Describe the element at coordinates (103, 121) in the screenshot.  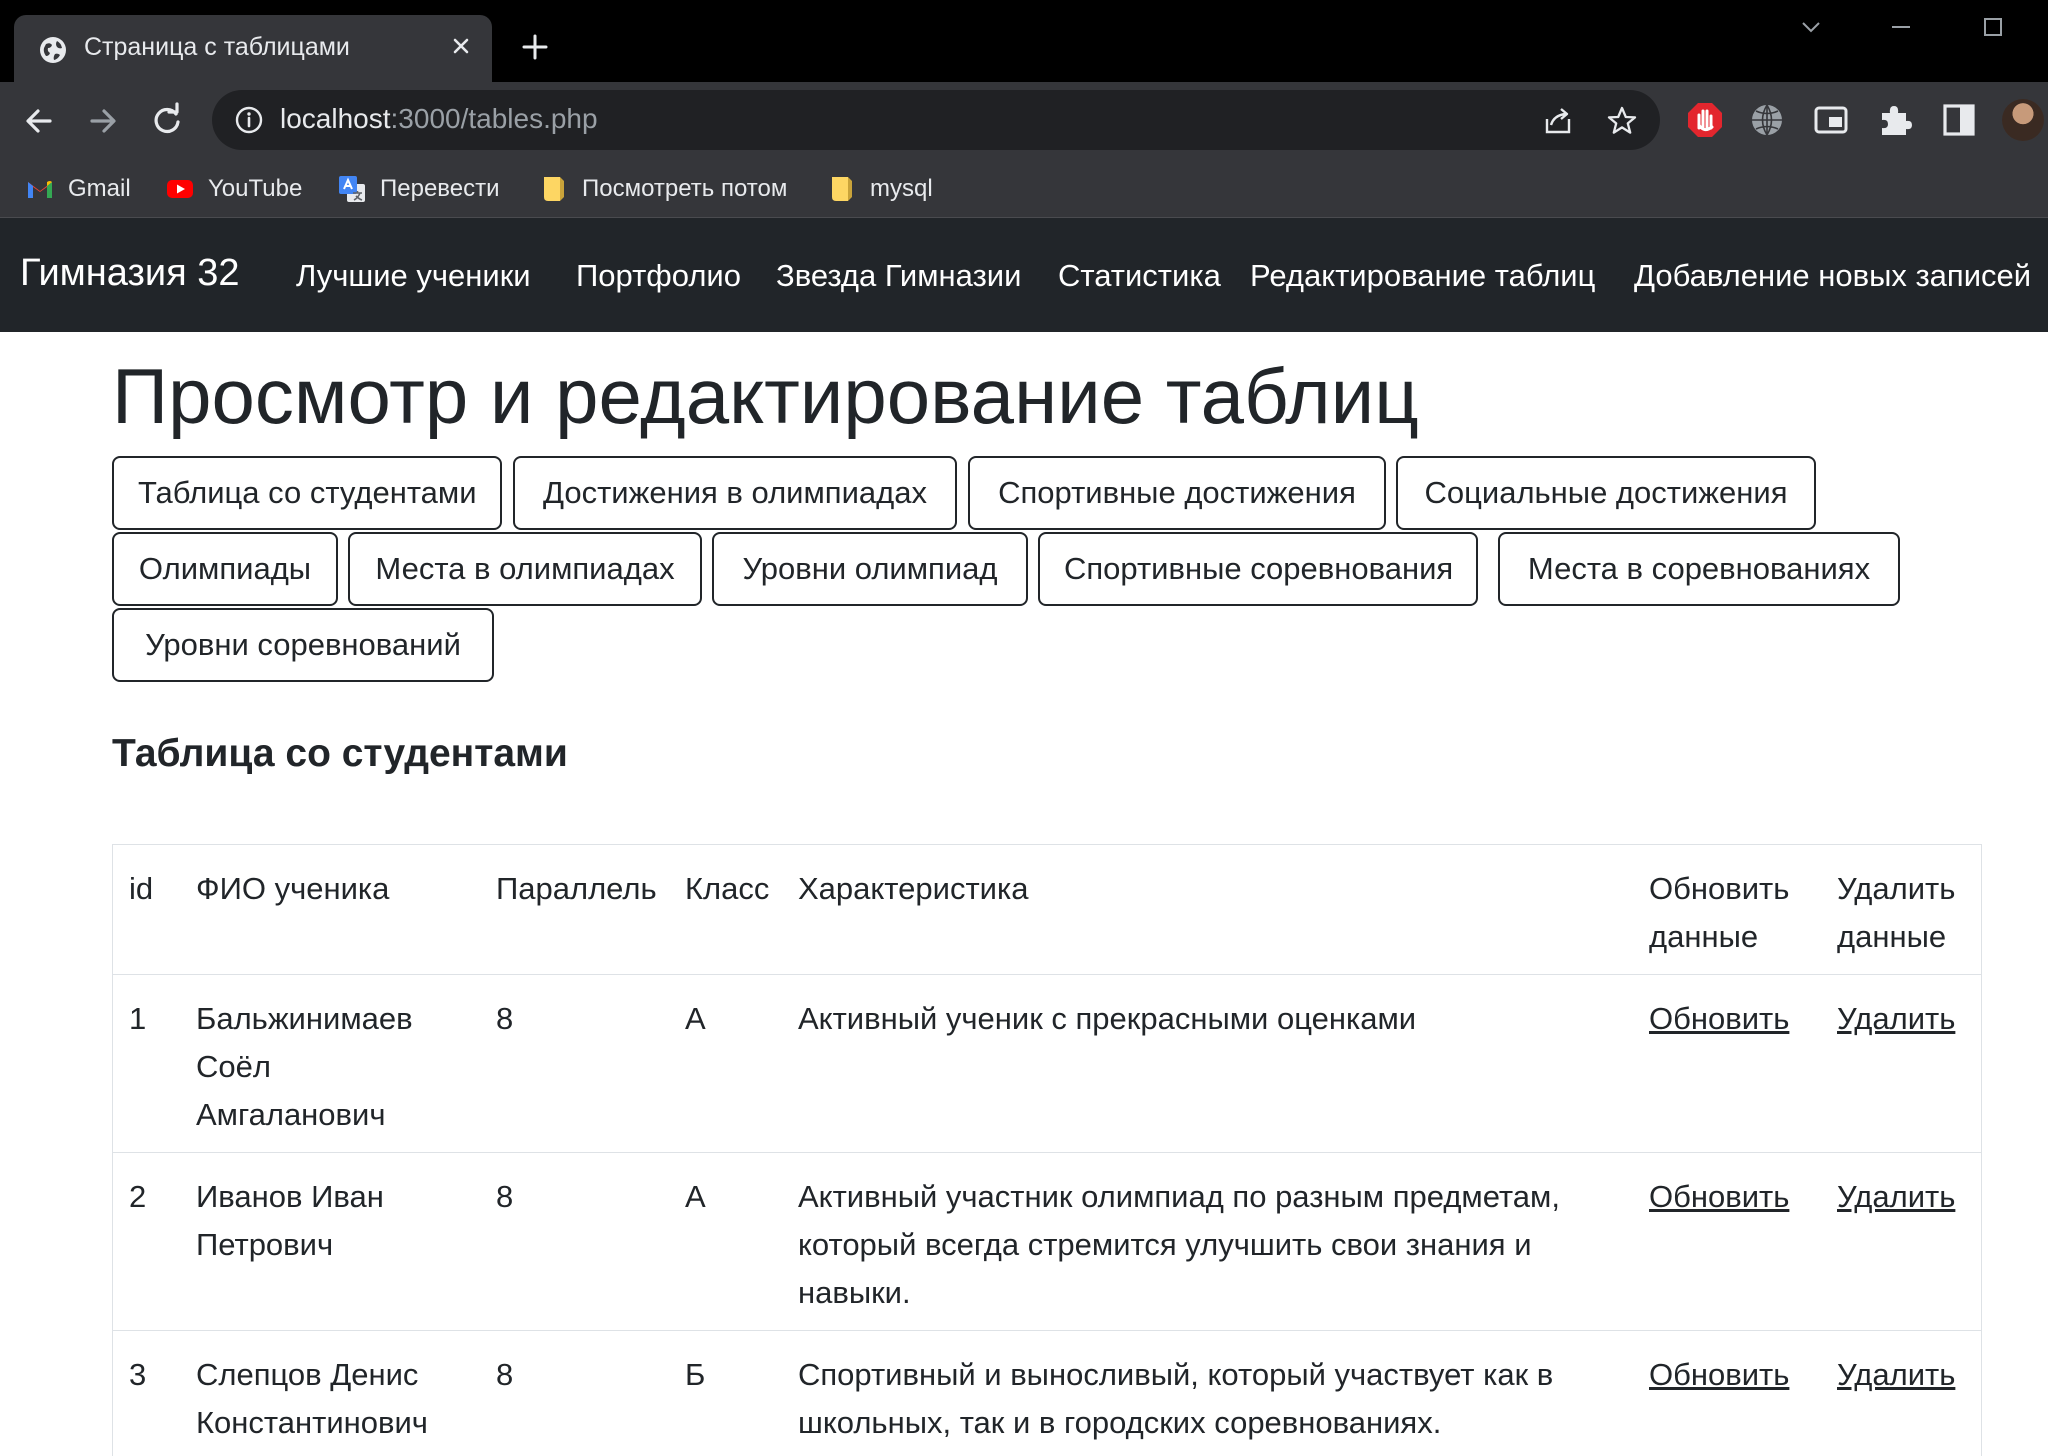
I see `forward-arrow-icon` at that location.